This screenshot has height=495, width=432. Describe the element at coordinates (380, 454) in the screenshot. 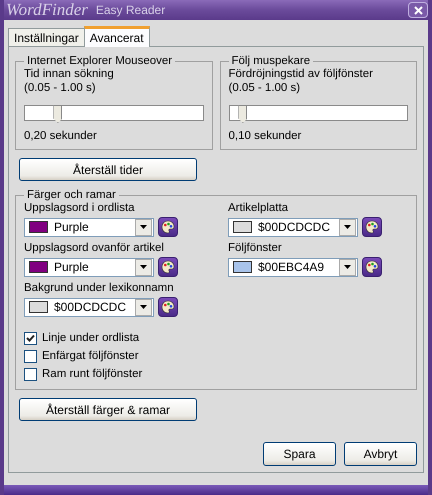

I see `dialog-button: Avbryt` at that location.